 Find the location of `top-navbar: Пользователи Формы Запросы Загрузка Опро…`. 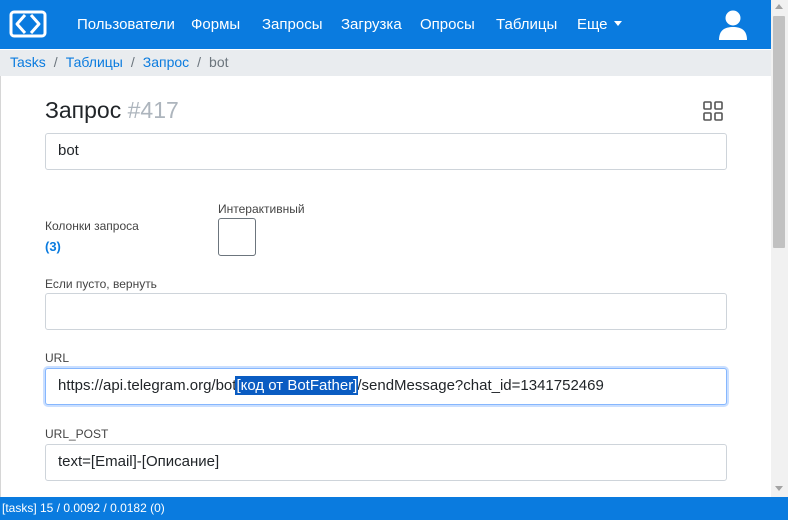

top-navbar: Пользователи Формы Запросы Загрузка Опро… is located at coordinates (385, 24).